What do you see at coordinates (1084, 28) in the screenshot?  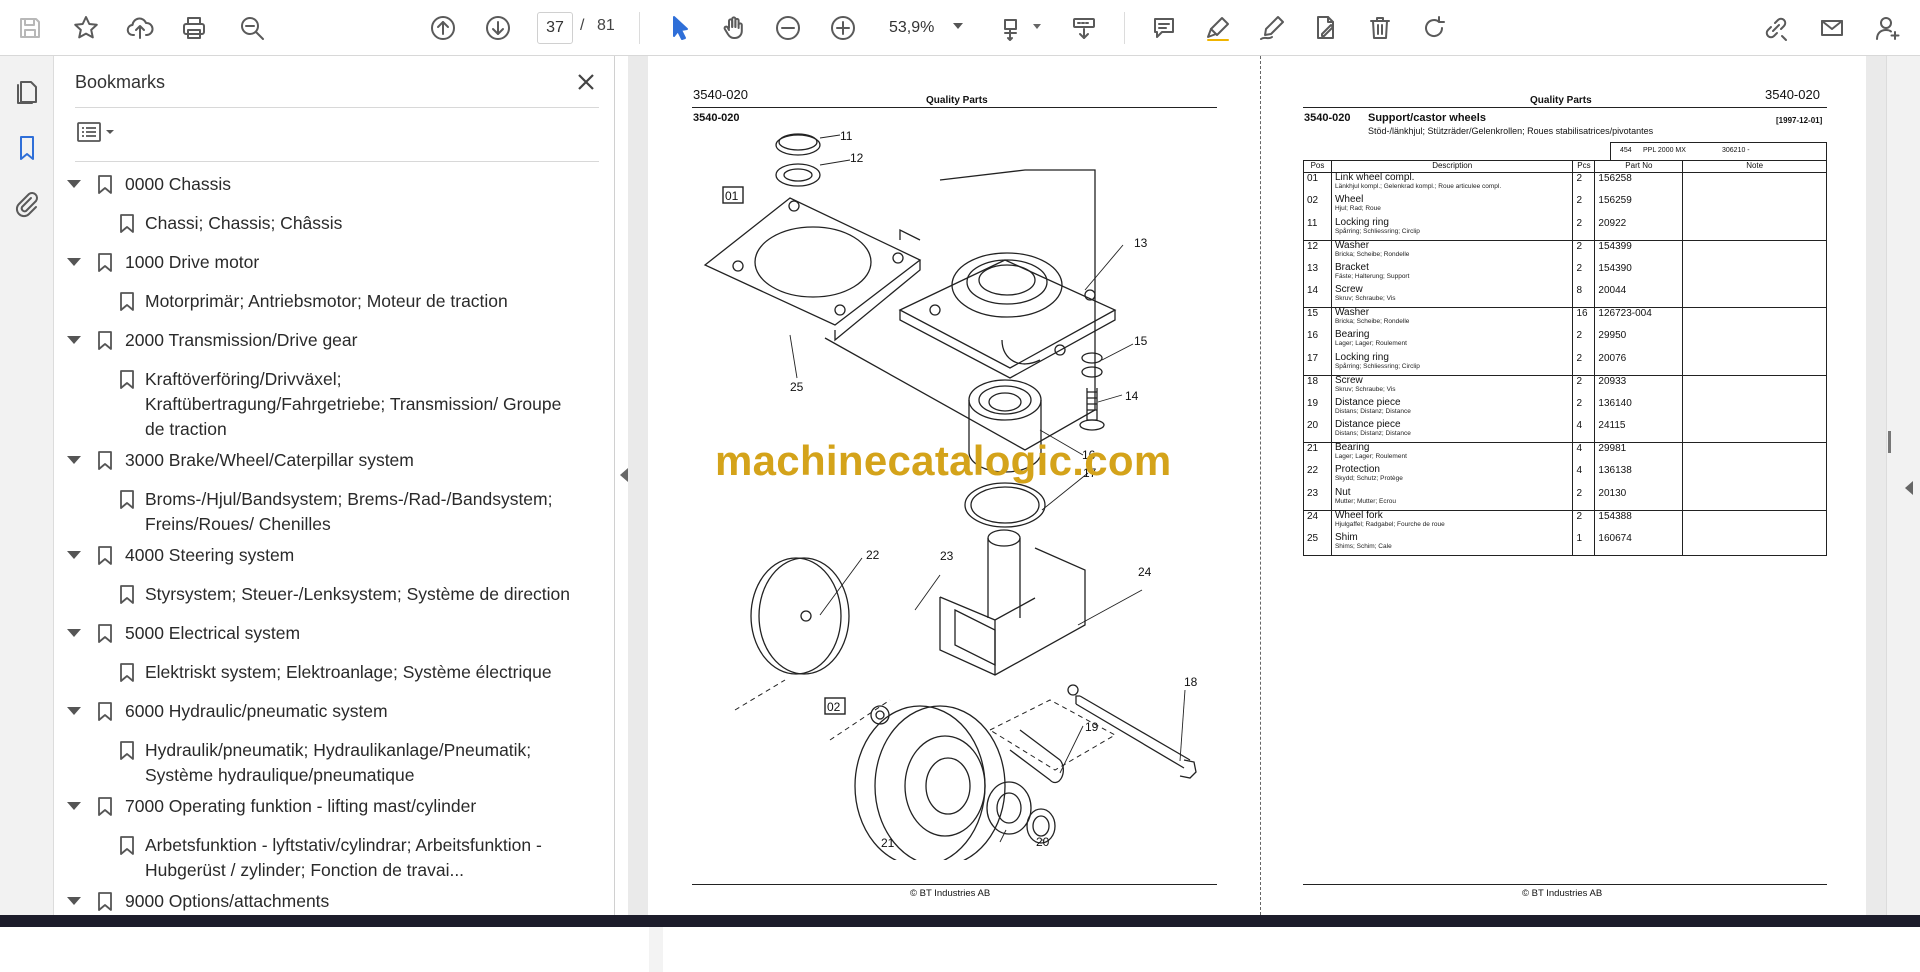 I see `scroll-mode-icon` at bounding box center [1084, 28].